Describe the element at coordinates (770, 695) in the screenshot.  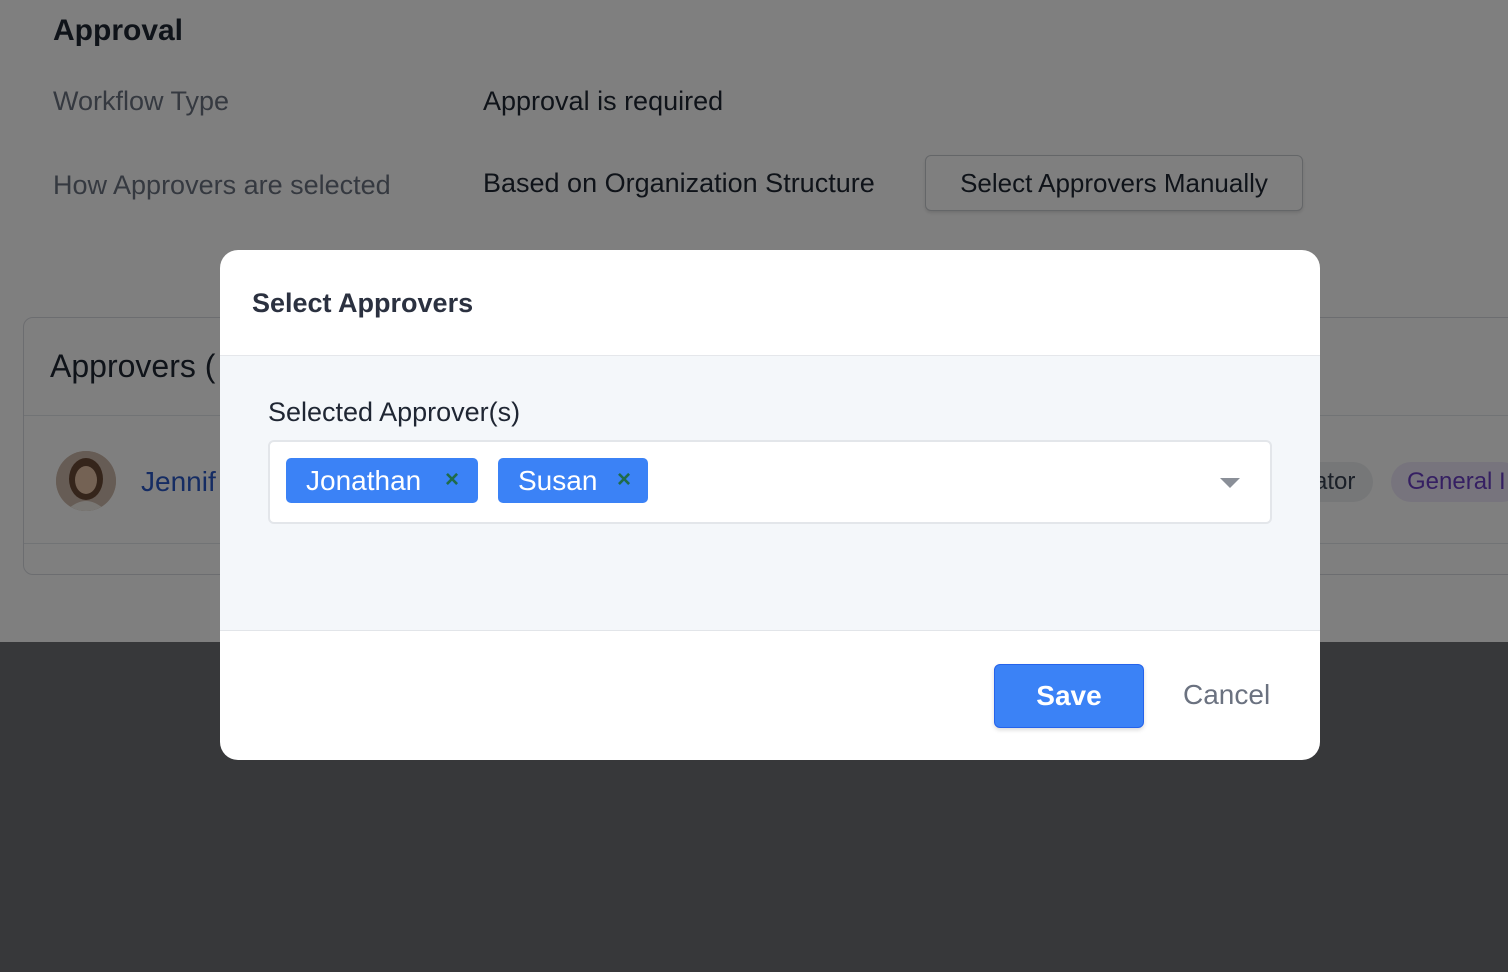
I see `modal-footer: Save Cancel` at that location.